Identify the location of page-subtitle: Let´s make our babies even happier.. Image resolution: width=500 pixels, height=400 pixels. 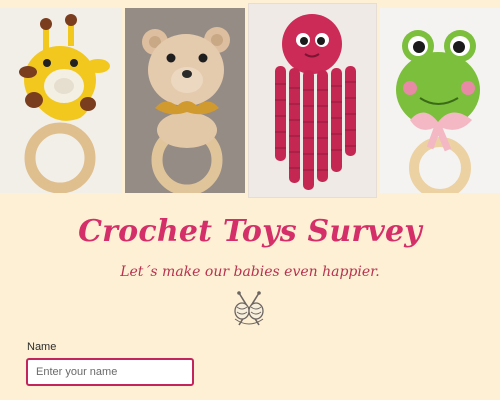
(250, 272).